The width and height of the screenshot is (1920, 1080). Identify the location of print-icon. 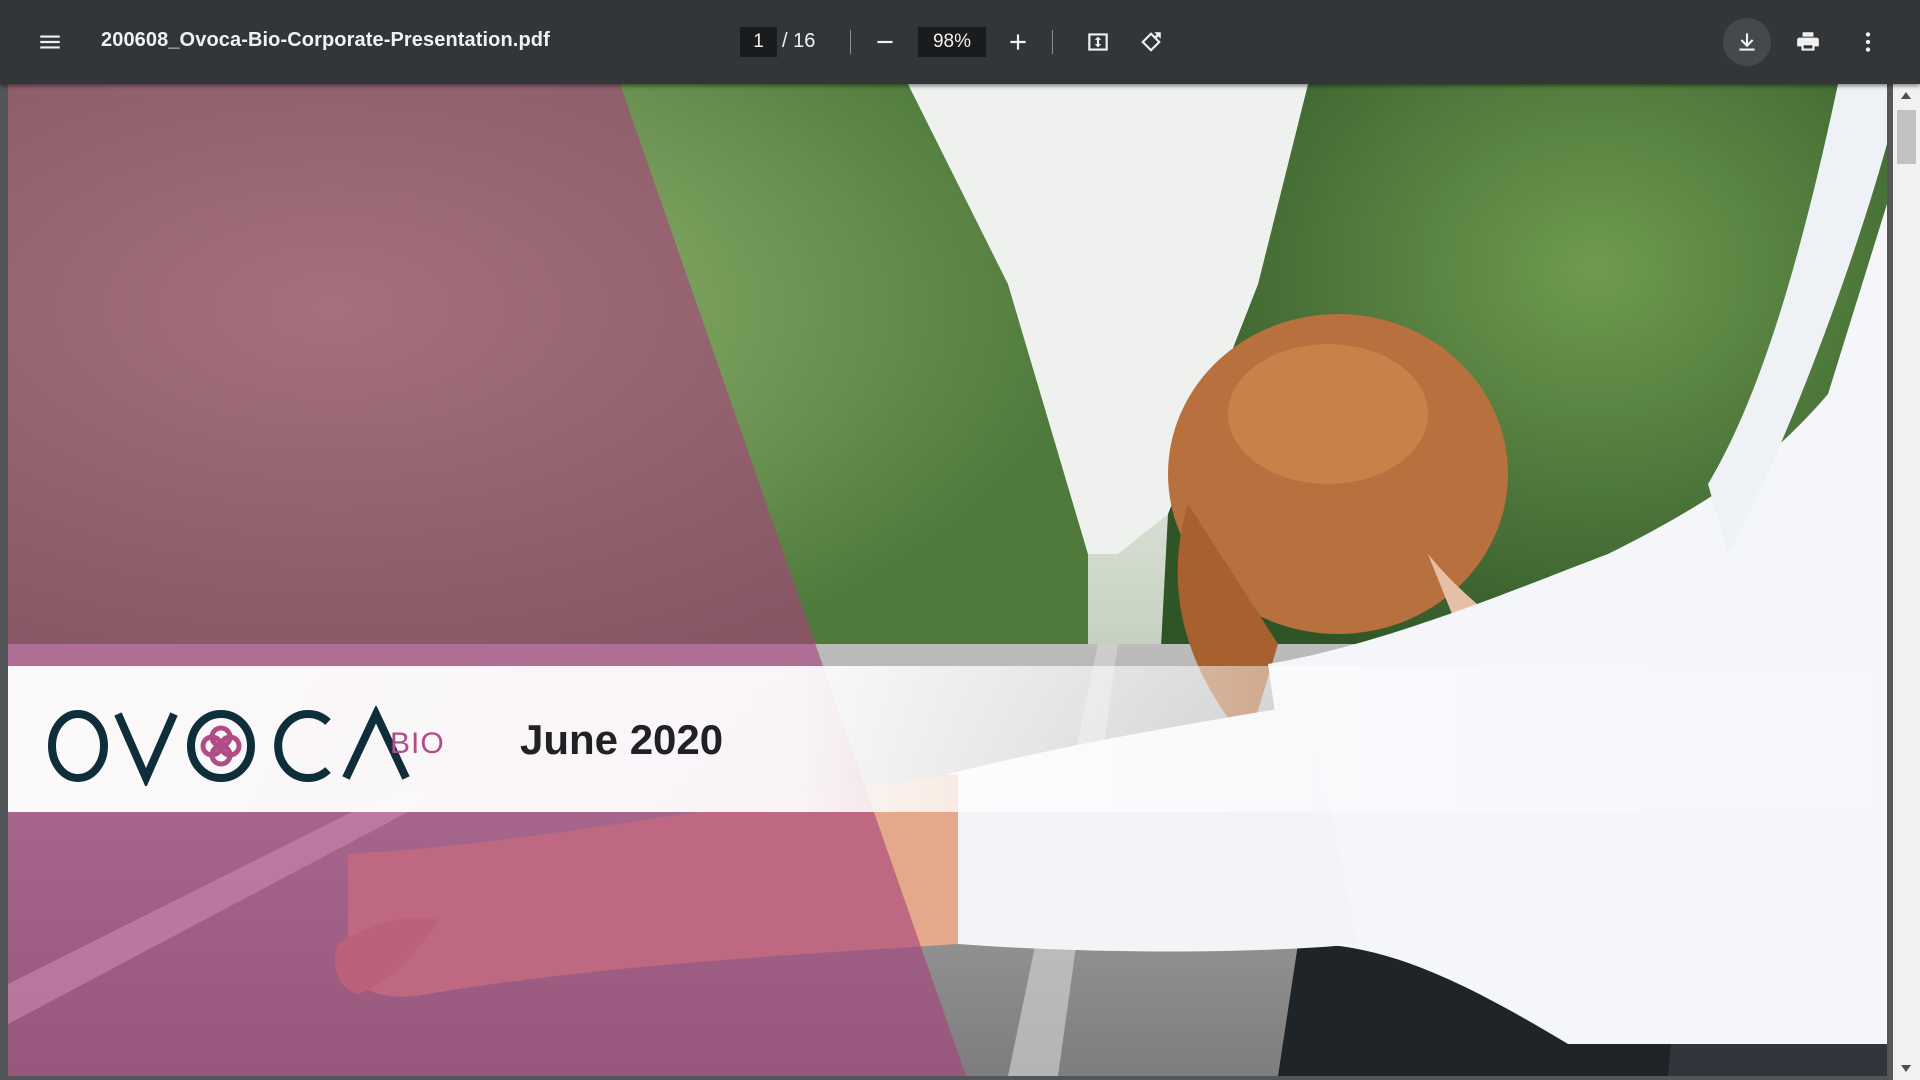
(1808, 41).